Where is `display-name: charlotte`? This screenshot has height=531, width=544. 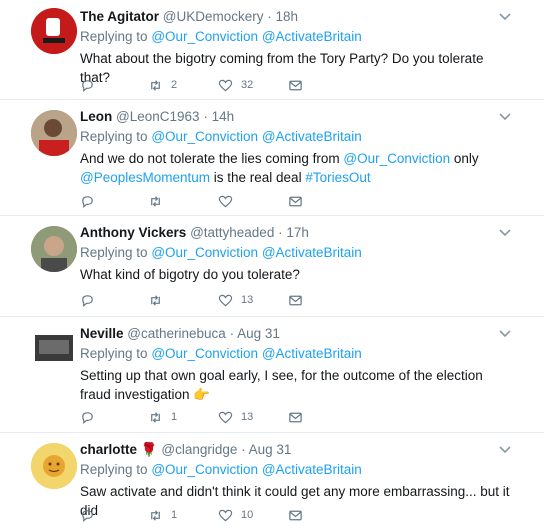 display-name: charlotte is located at coordinates (108, 449).